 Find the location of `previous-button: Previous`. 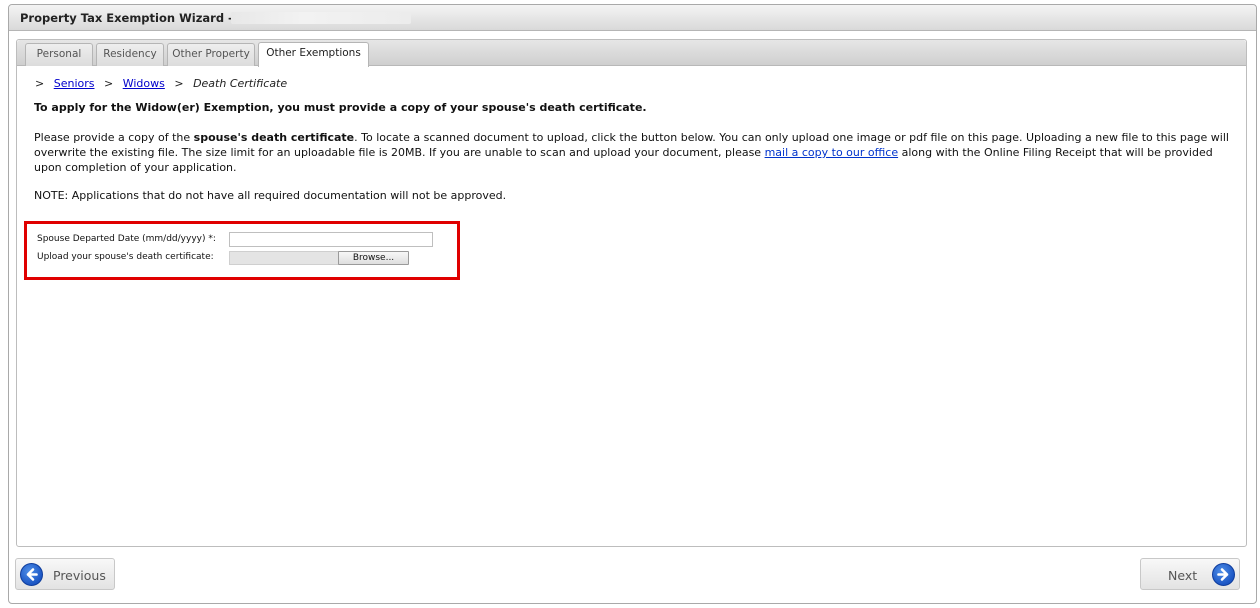

previous-button: Previous is located at coordinates (65, 574).